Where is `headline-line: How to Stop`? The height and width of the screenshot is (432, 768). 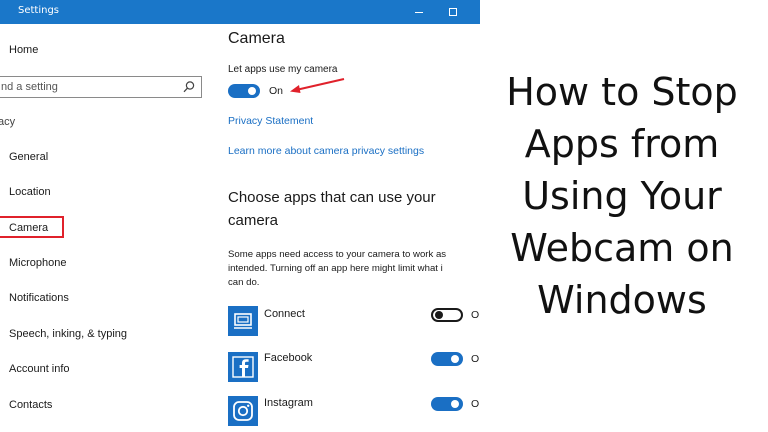 headline-line: How to Stop is located at coordinates (622, 92).